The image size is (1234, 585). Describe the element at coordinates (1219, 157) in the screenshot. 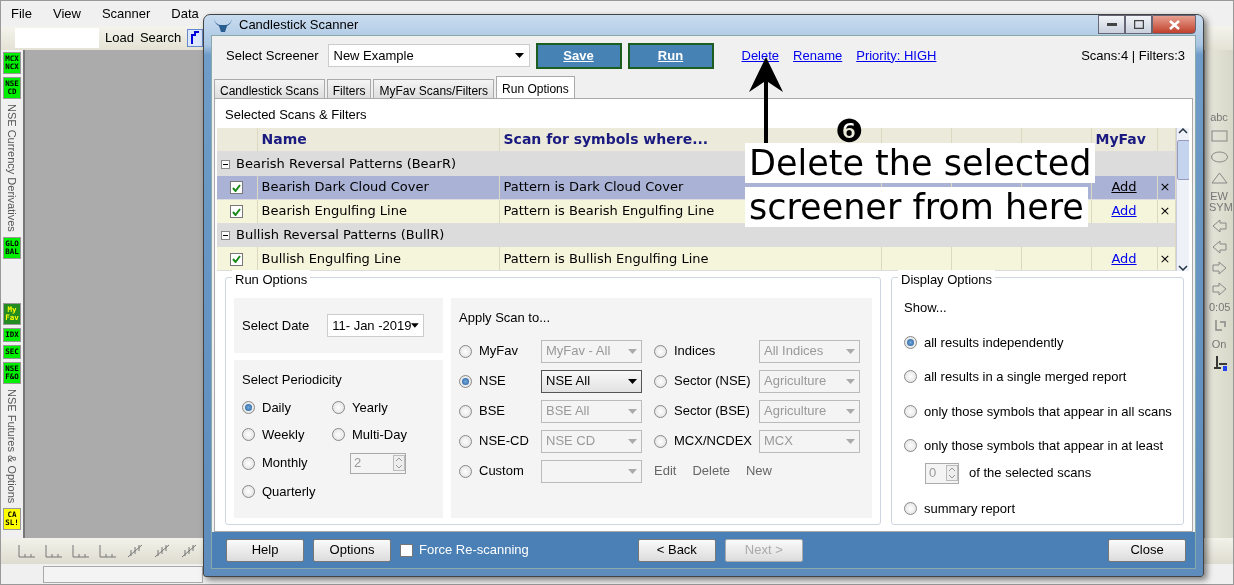

I see `ellipse-icon` at that location.